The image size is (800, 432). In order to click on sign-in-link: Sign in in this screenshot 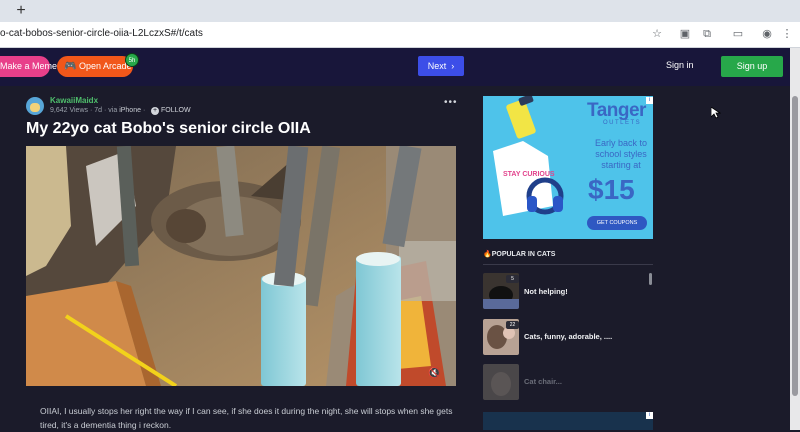, I will do `click(680, 65)`.